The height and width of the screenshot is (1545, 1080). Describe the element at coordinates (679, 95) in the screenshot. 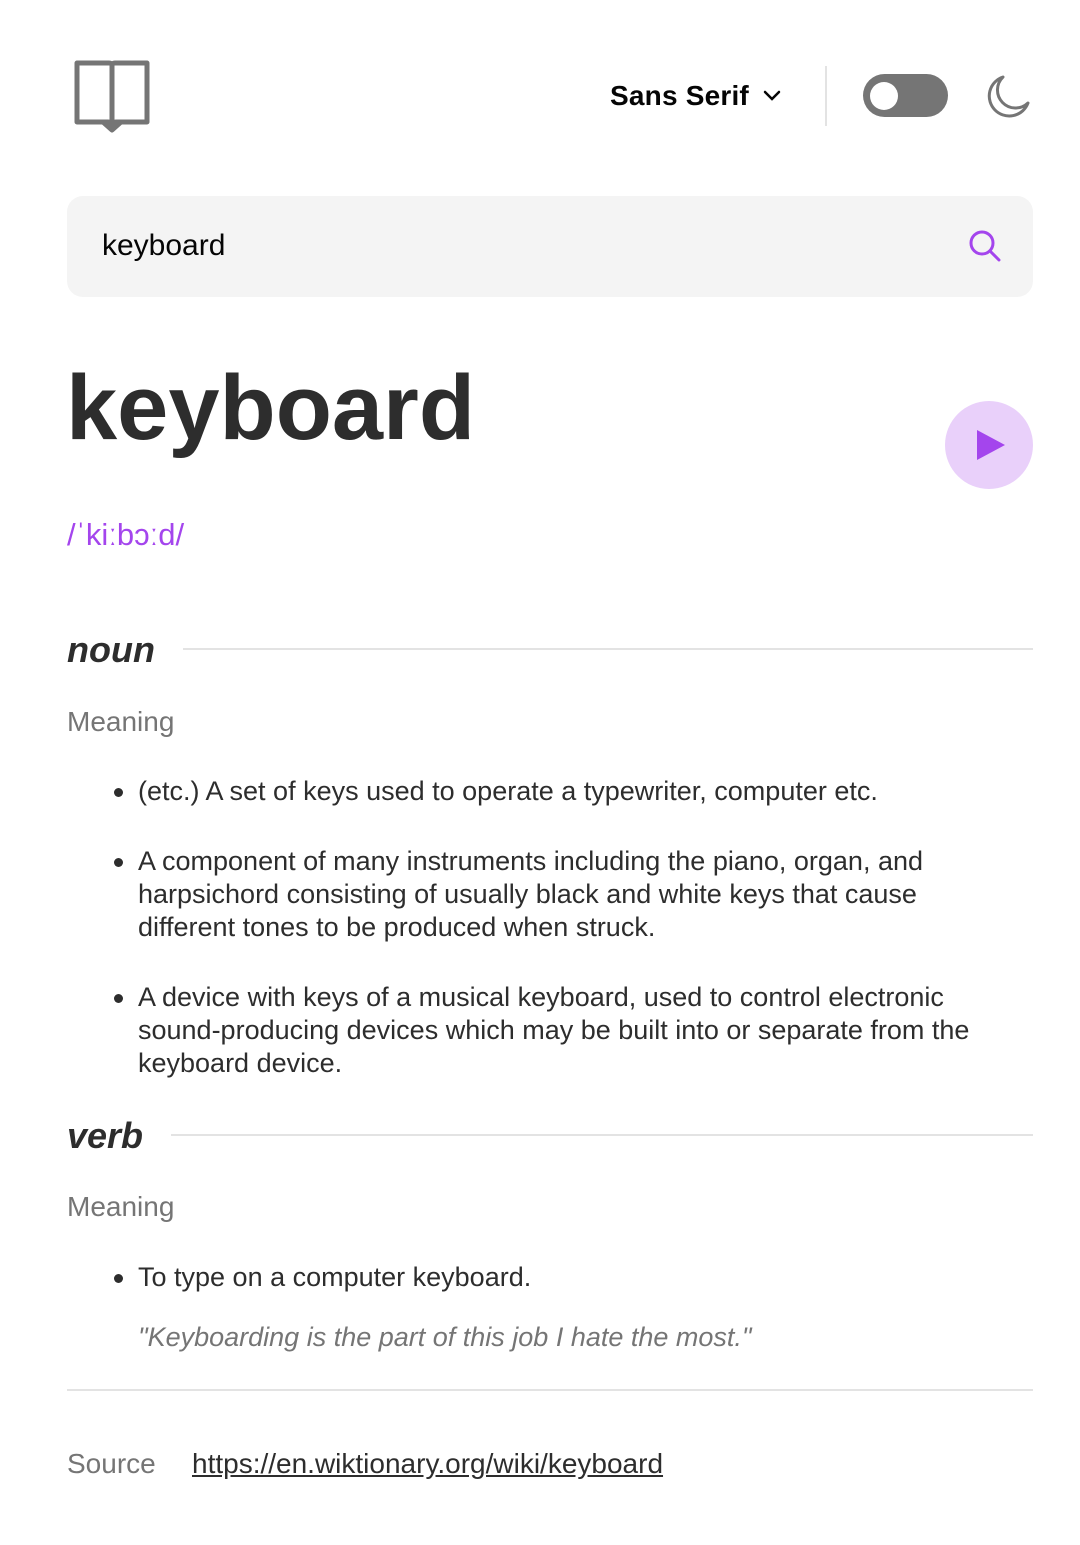

I see `font-family-label: Sans Serif` at that location.